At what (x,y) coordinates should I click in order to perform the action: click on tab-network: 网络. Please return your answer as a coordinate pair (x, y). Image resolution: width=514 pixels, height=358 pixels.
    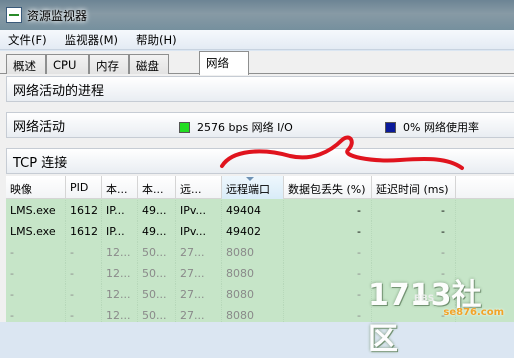
    Looking at the image, I should click on (224, 63).